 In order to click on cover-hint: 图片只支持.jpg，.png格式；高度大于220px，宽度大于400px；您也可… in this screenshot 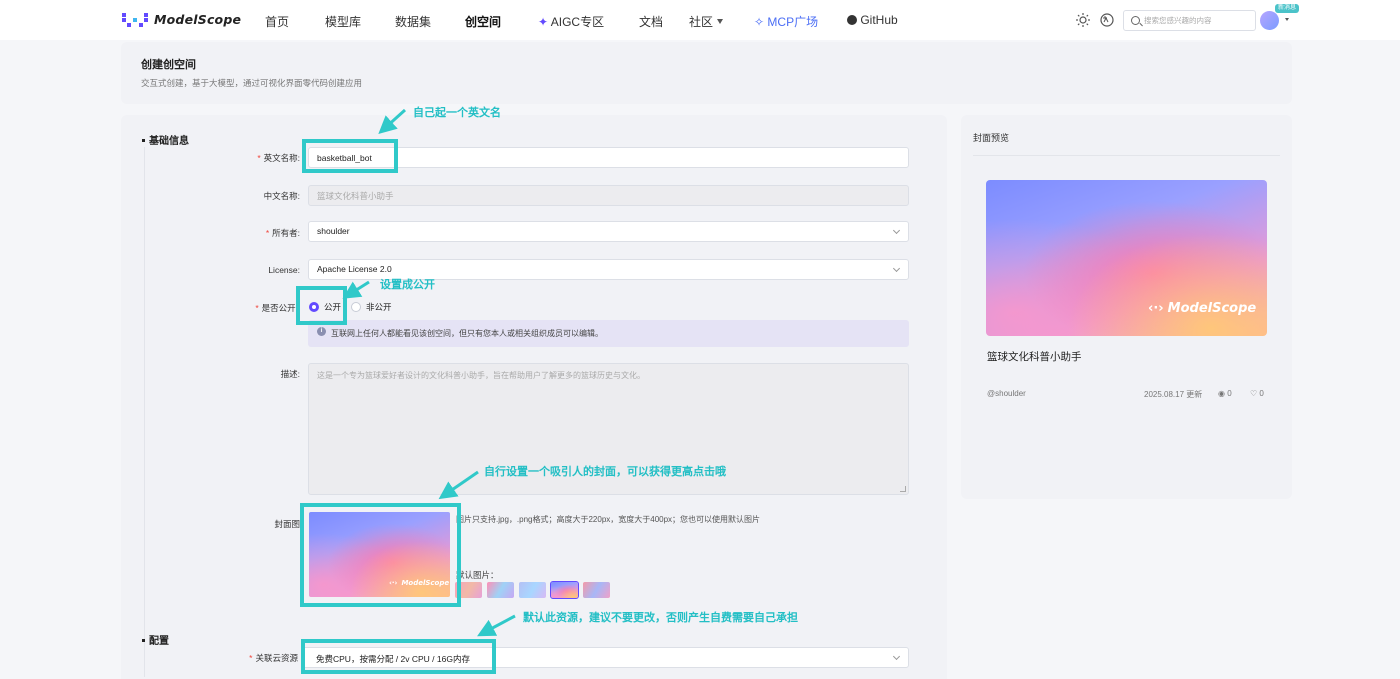, I will do `click(608, 519)`.